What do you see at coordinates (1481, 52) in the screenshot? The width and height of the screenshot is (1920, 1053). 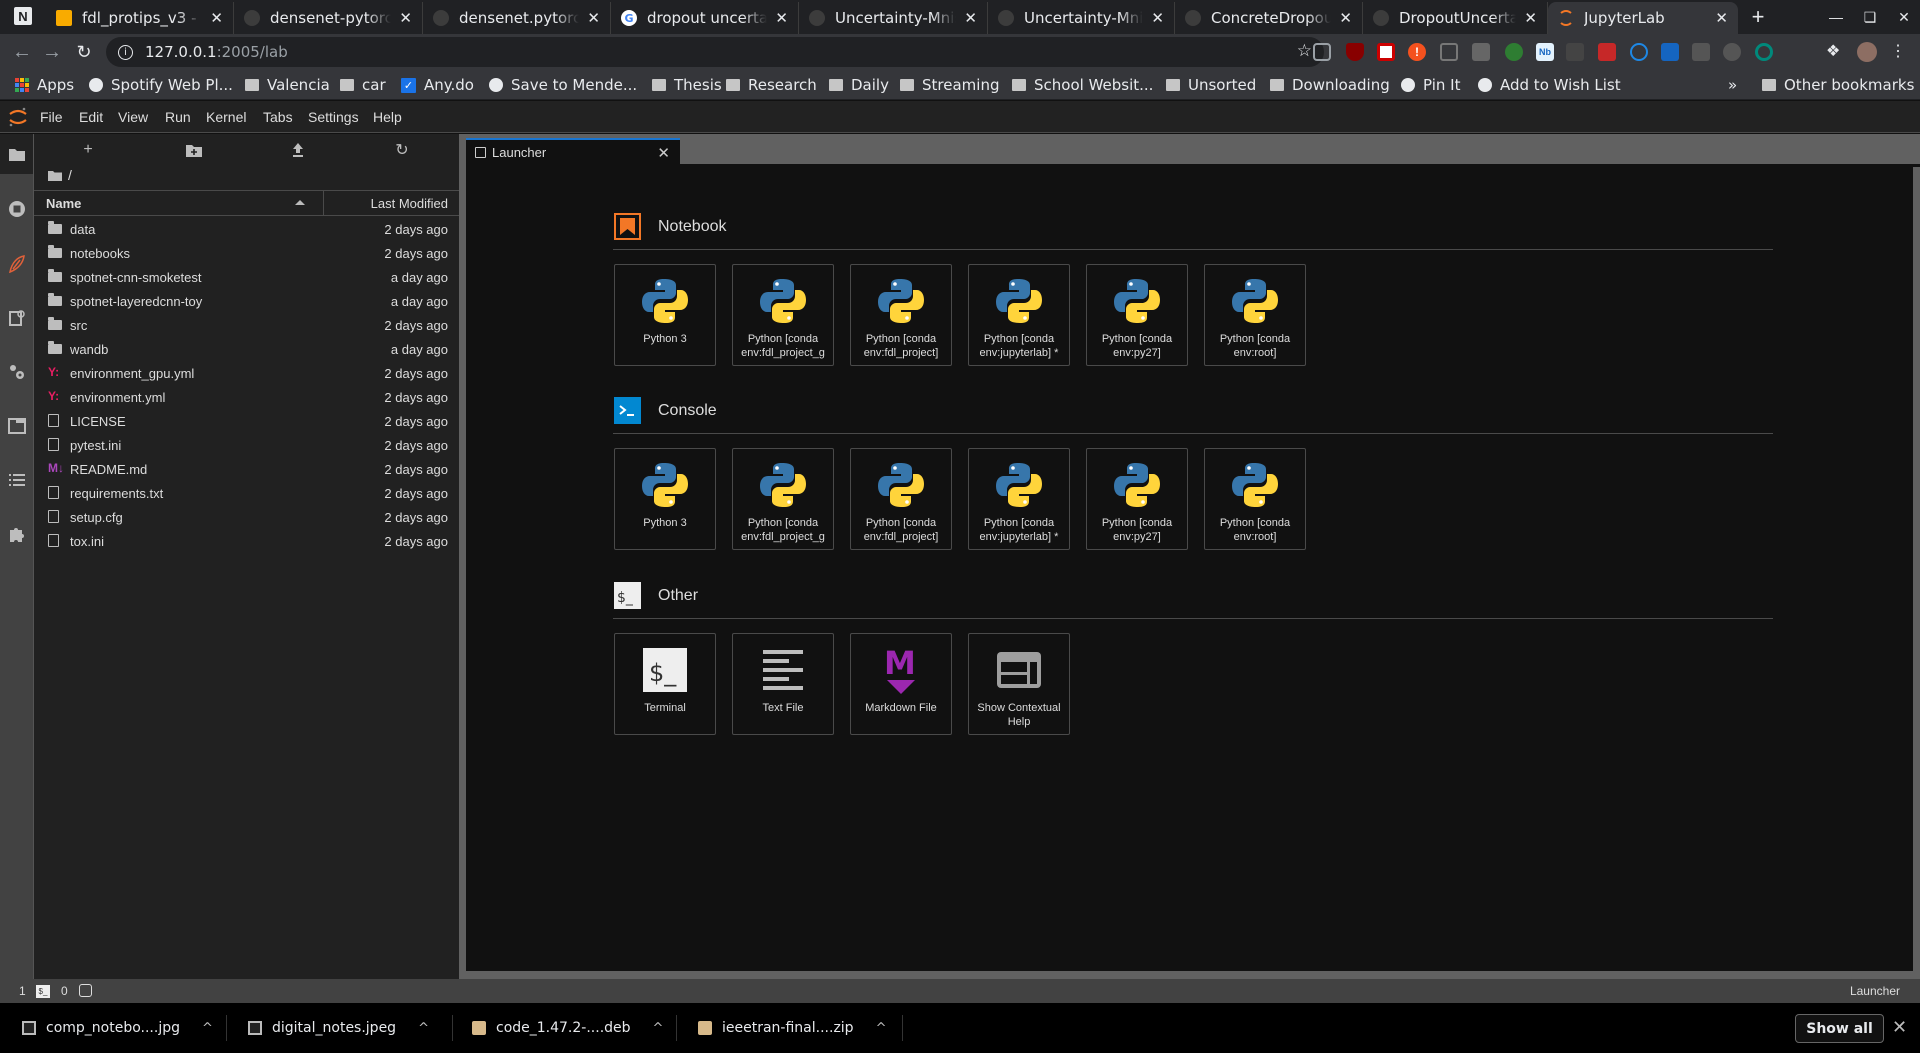 I see `bulb-extension-icon` at bounding box center [1481, 52].